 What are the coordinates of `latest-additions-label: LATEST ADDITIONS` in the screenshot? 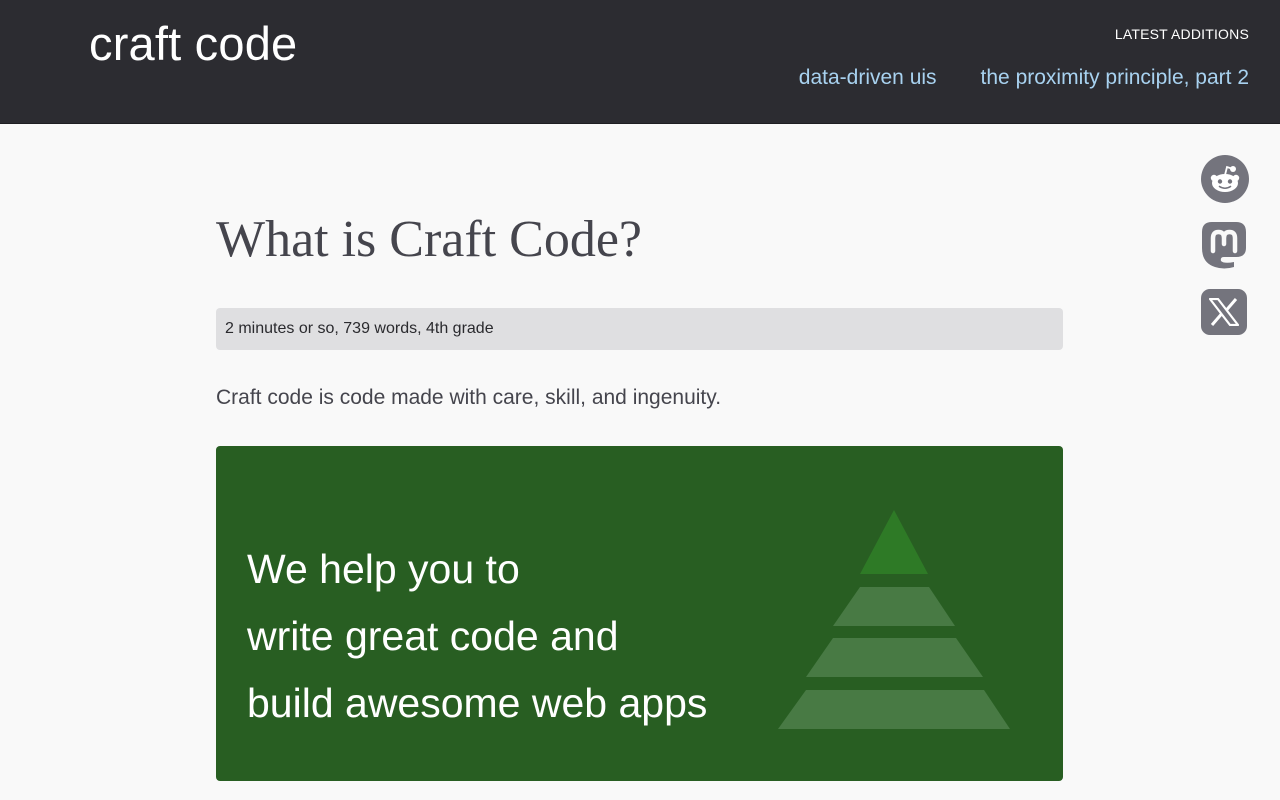 It's located at (1181, 34).